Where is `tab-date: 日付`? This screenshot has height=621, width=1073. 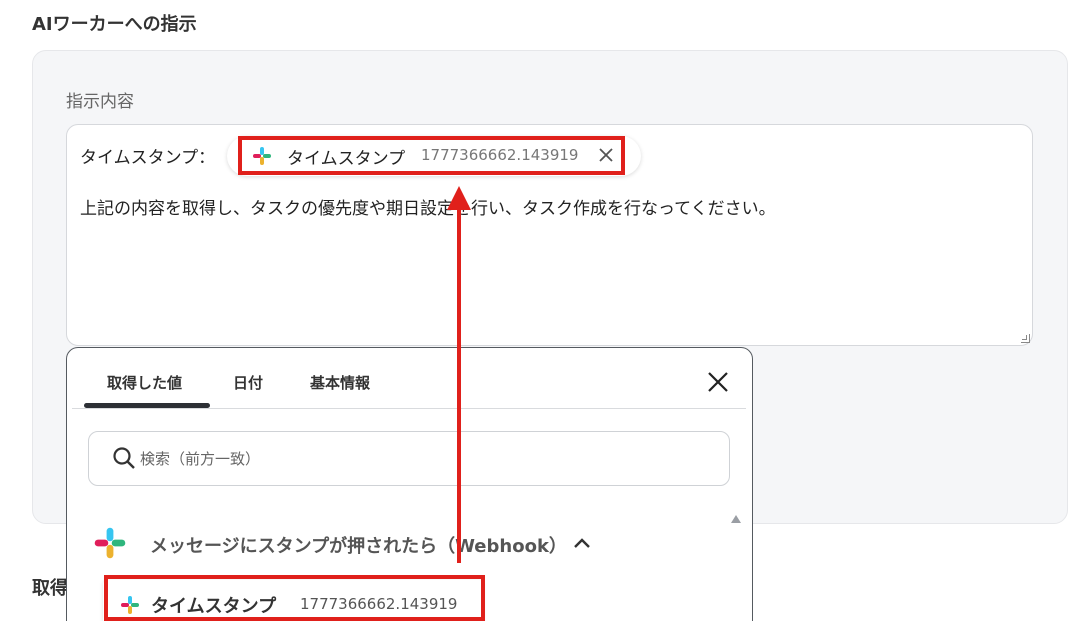 tab-date: 日付 is located at coordinates (248, 382).